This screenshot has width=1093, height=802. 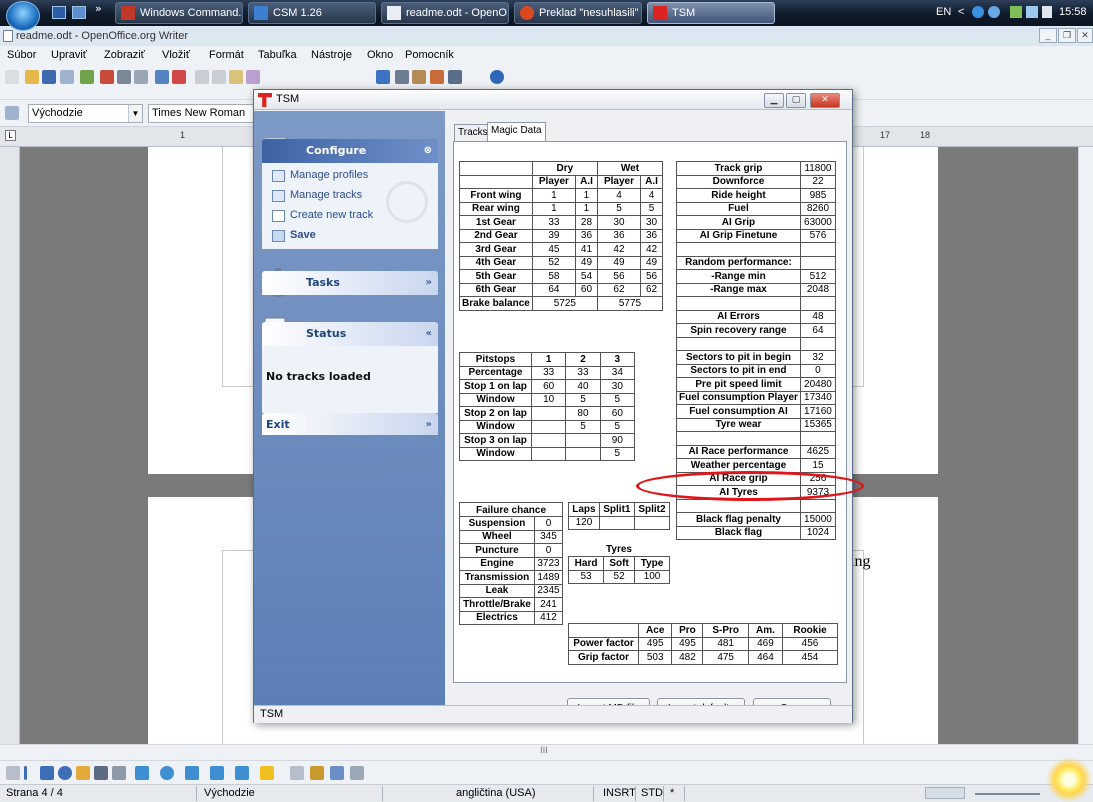 What do you see at coordinates (652, 576) in the screenshot?
I see `value-cell: 100` at bounding box center [652, 576].